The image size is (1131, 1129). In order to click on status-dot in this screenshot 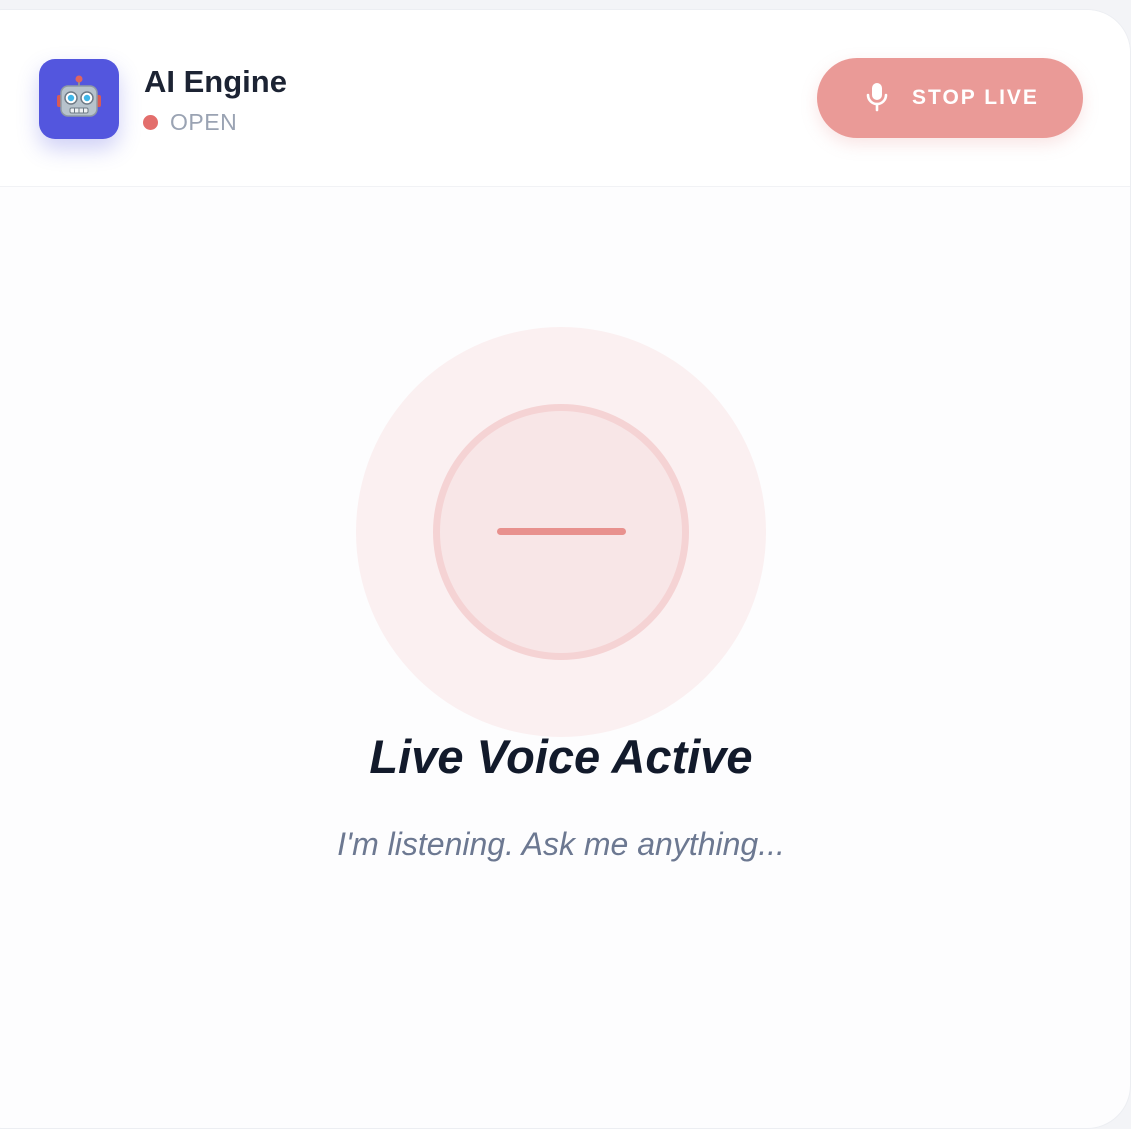, I will do `click(150, 122)`.